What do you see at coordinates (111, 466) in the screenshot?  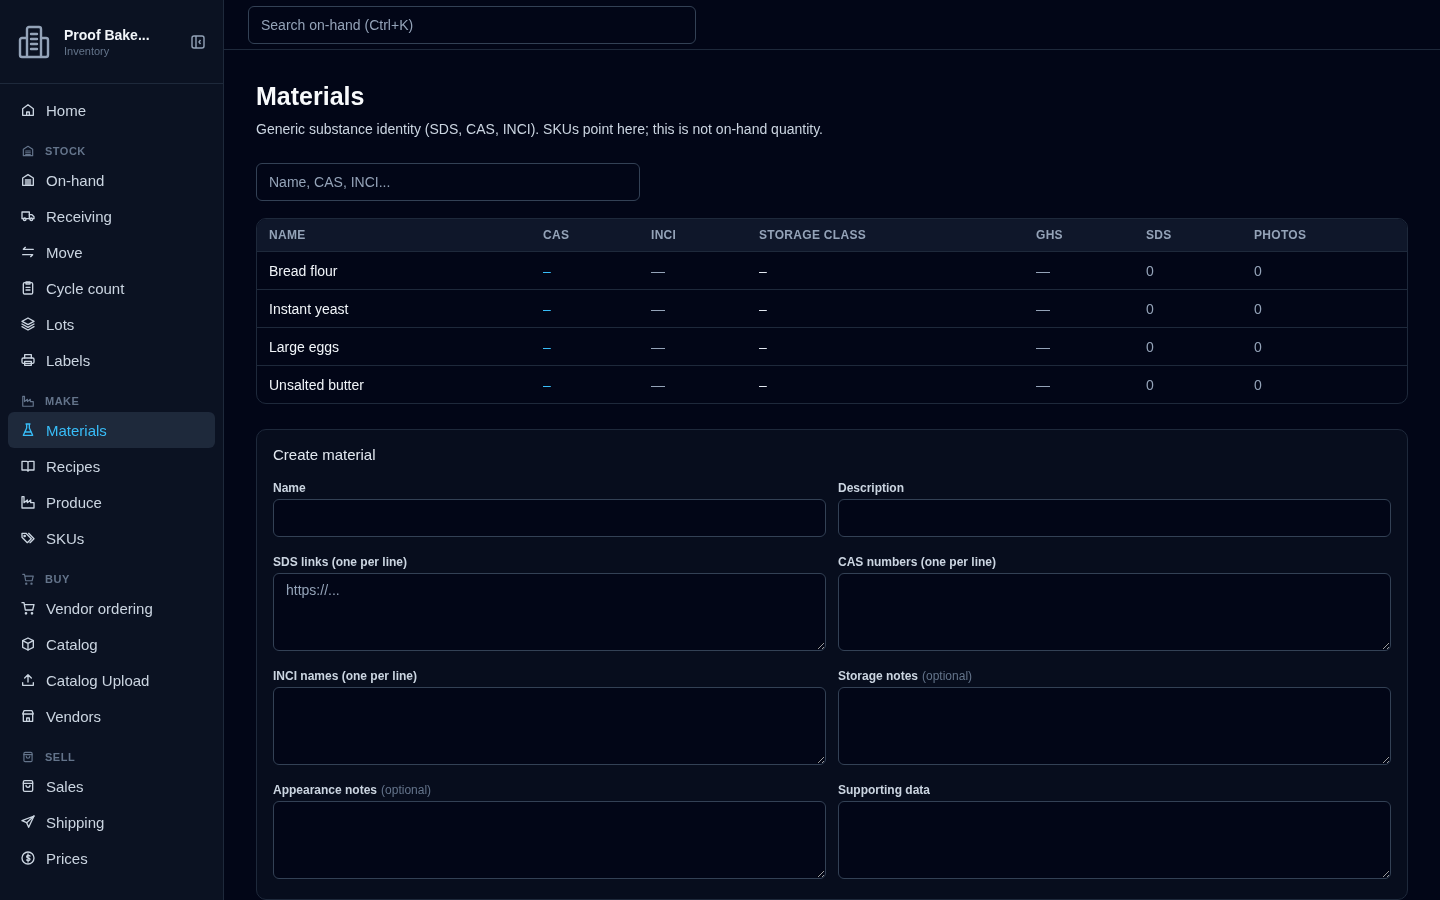 I see `nav-item: Recipes` at bounding box center [111, 466].